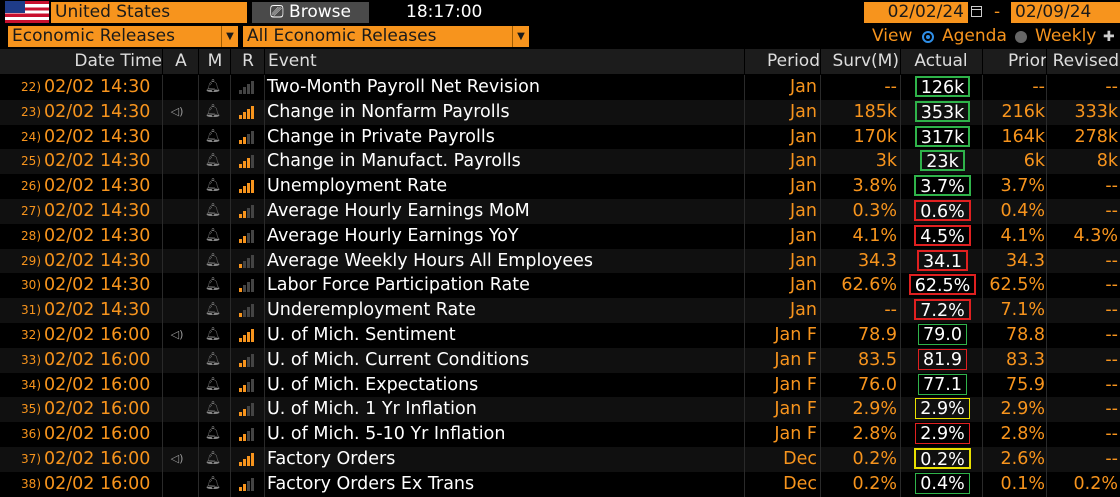  Describe the element at coordinates (1021, 37) in the screenshot. I see `weekly-radio` at that location.